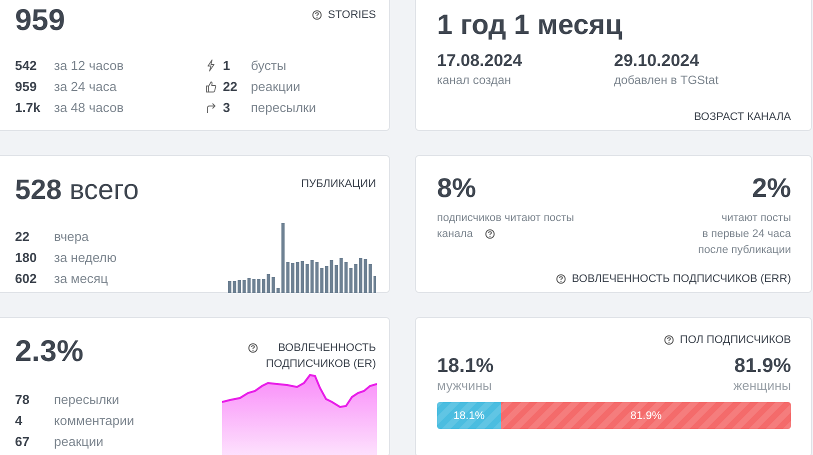 The image size is (813, 455). I want to click on stat-value: 1.7k, so click(28, 107).